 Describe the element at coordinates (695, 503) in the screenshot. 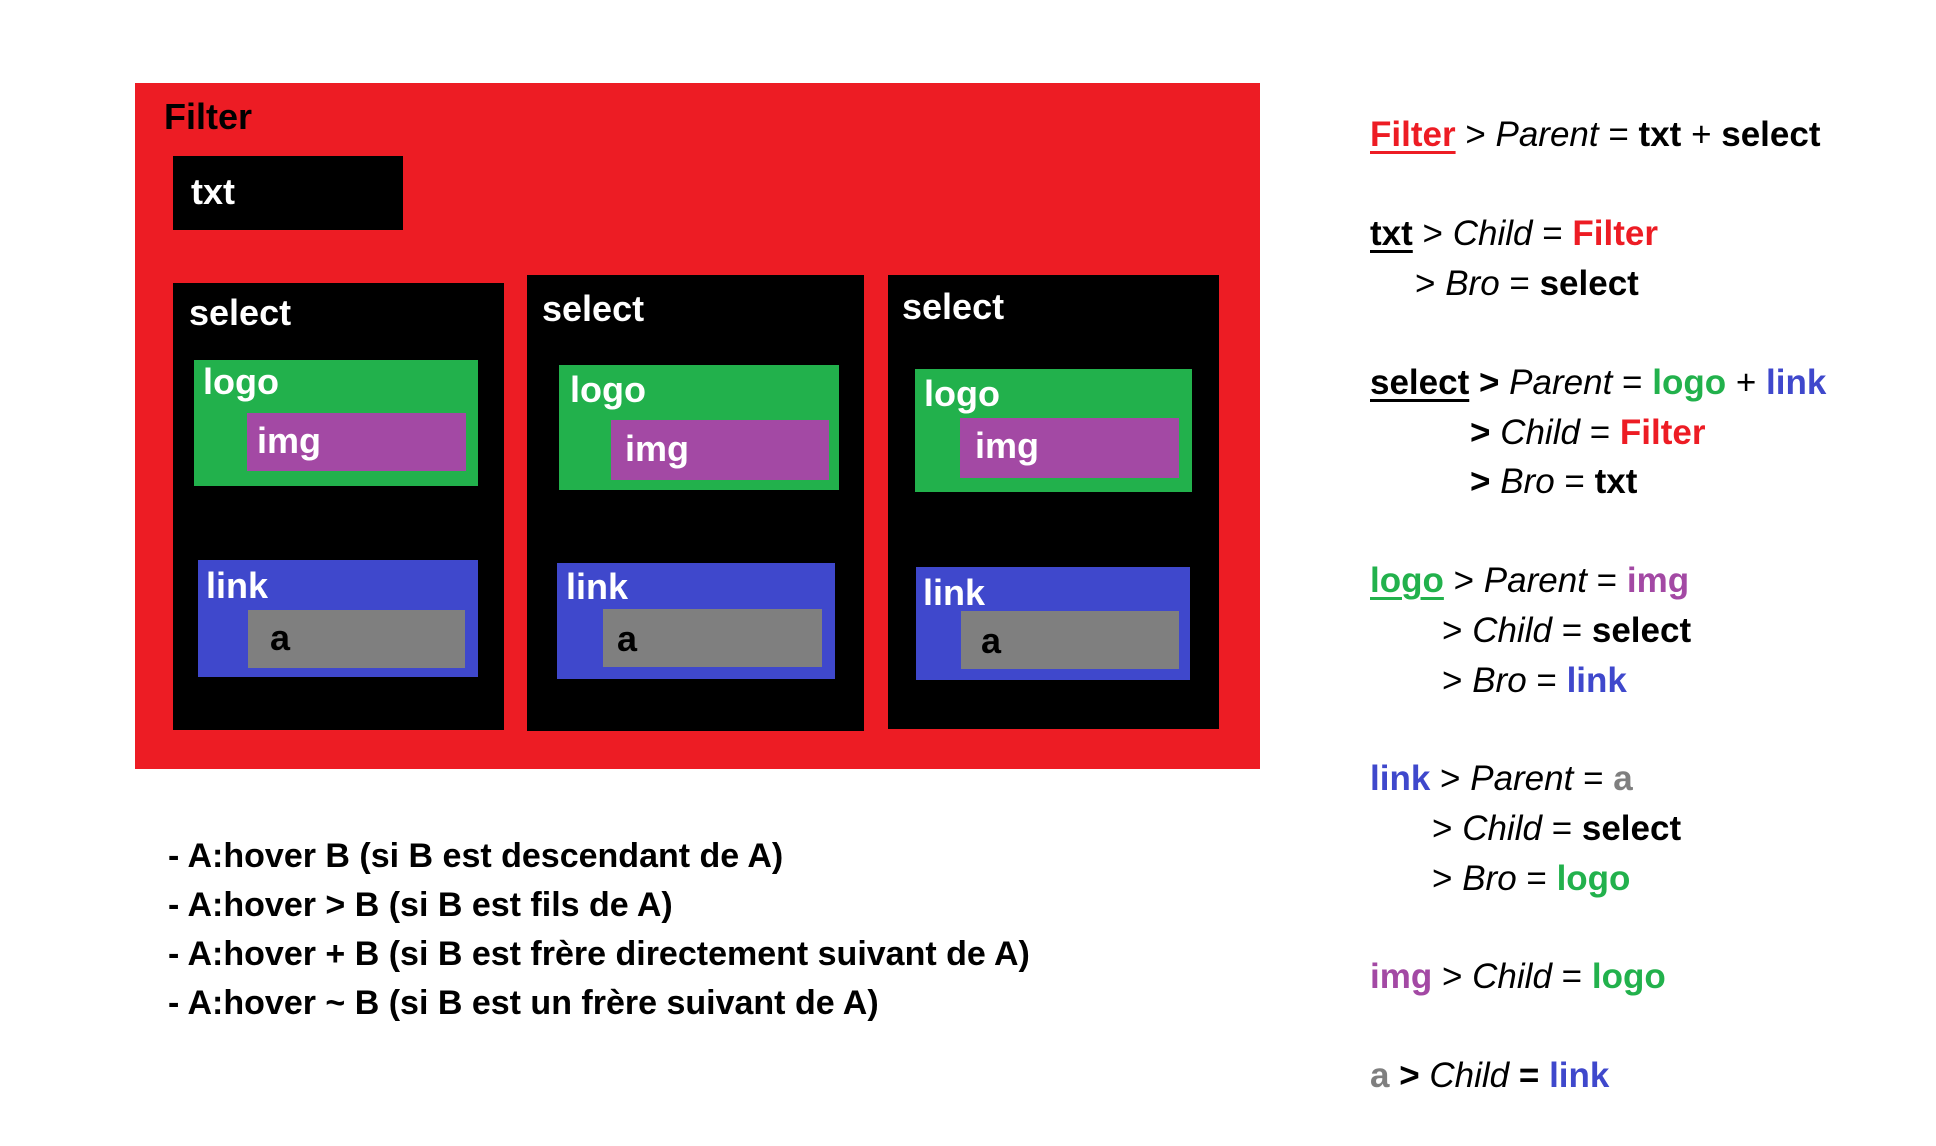

I see `select-box-2: select logo img link a` at that location.